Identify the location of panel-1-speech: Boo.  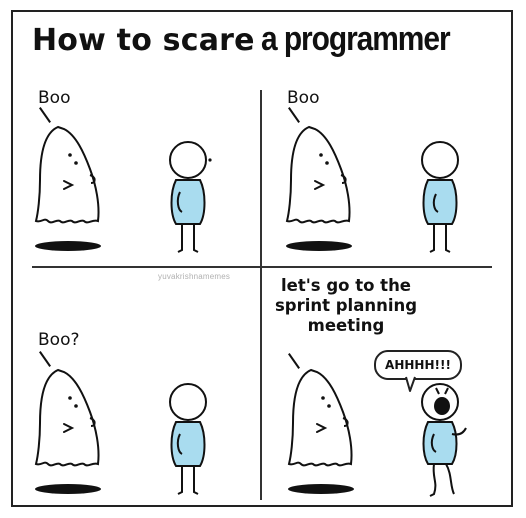
(54, 98).